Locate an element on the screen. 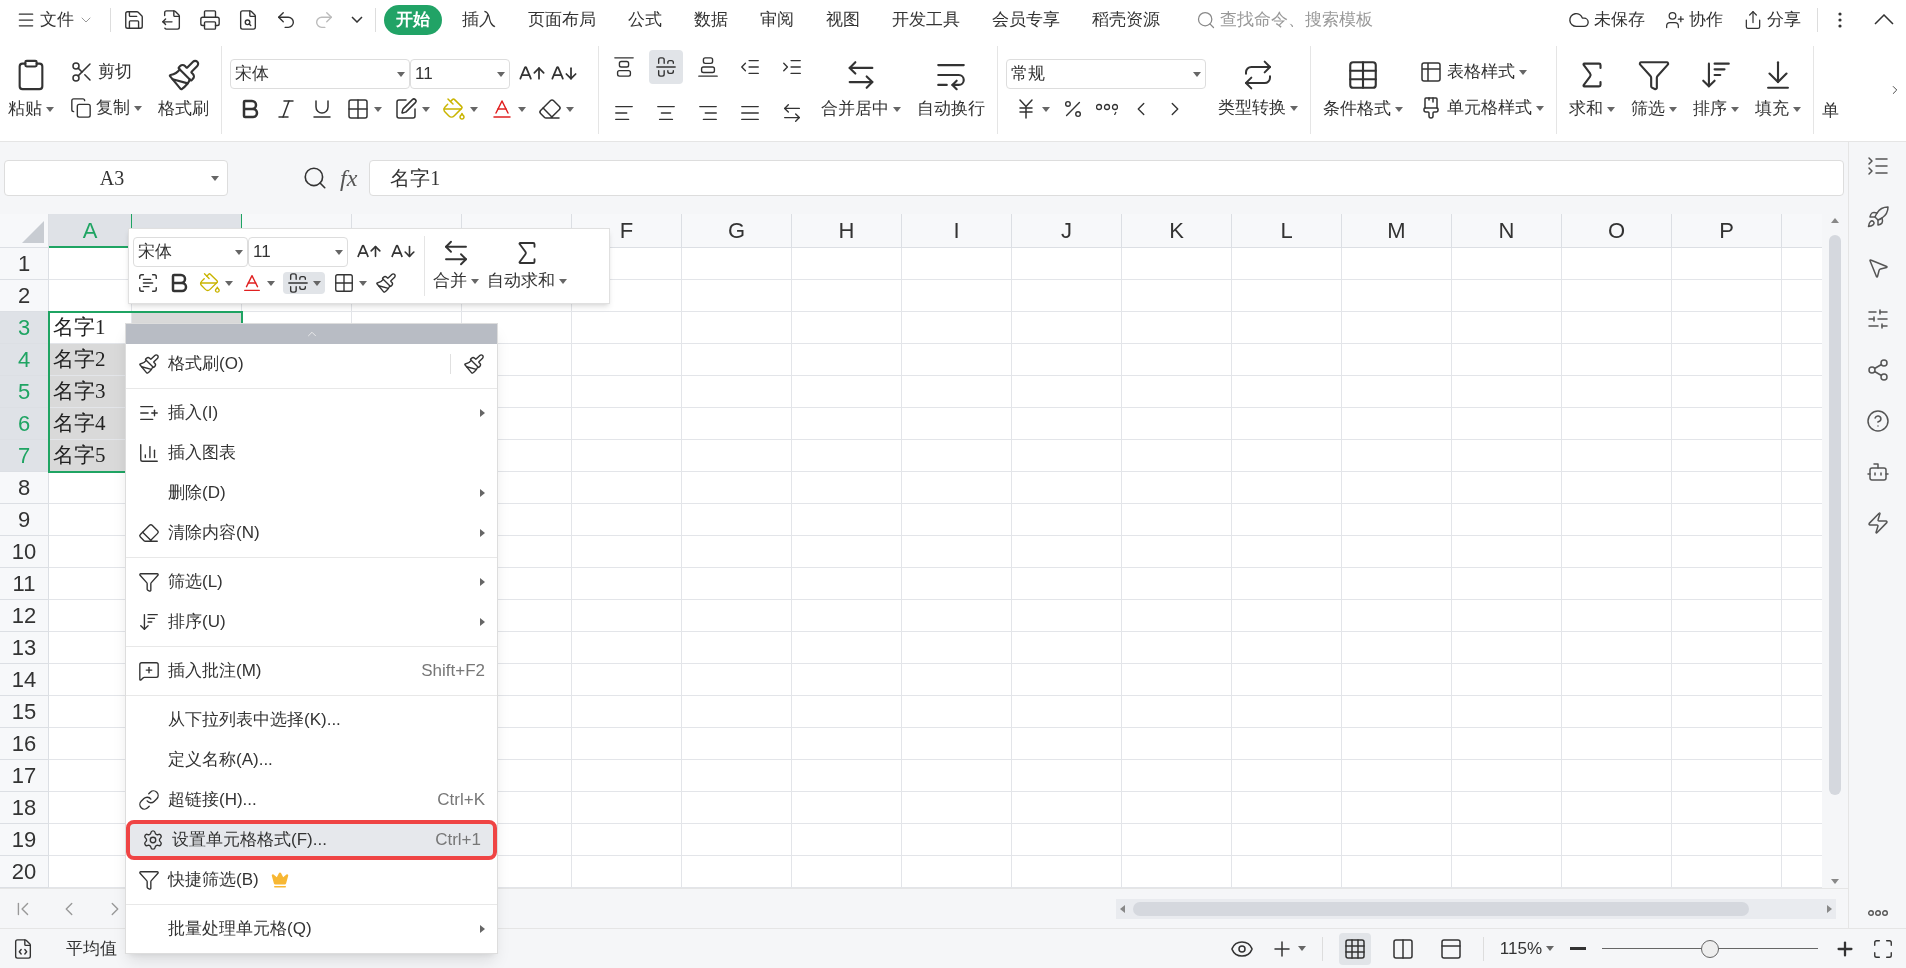 The width and height of the screenshot is (1906, 968). sort-button: 排序 is located at coordinates (1716, 90).